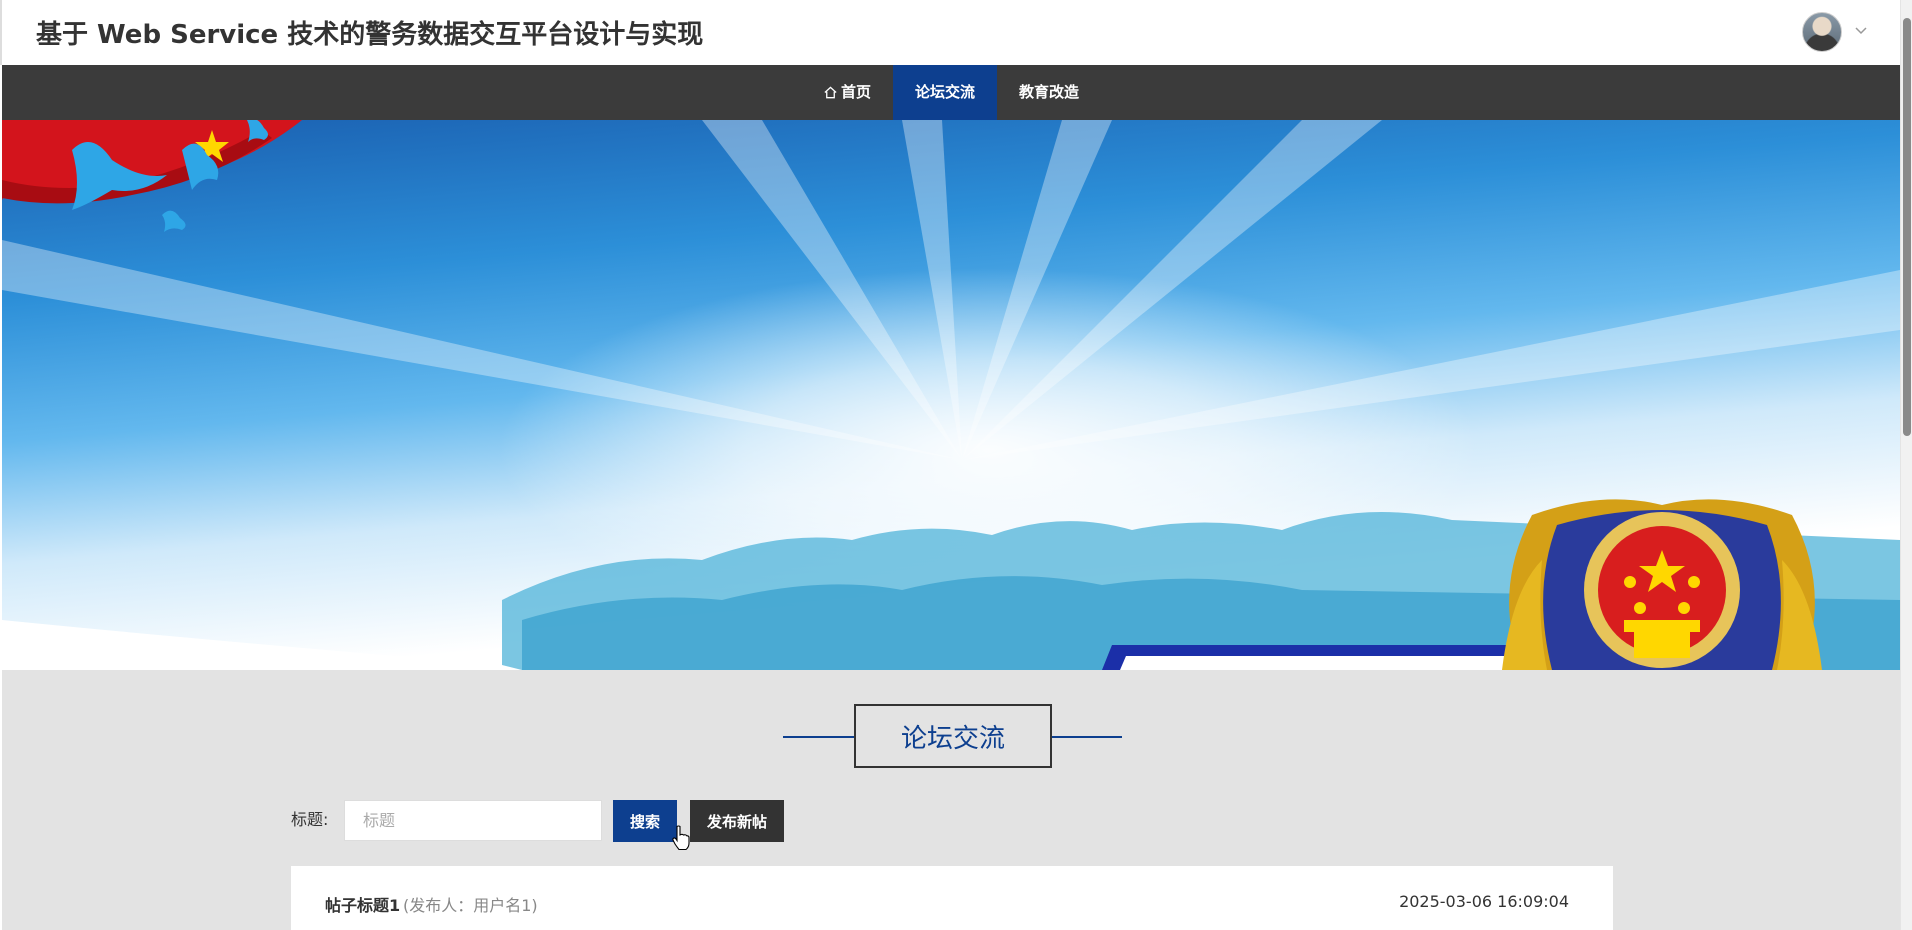  I want to click on page-scrollbar, so click(1906, 465).